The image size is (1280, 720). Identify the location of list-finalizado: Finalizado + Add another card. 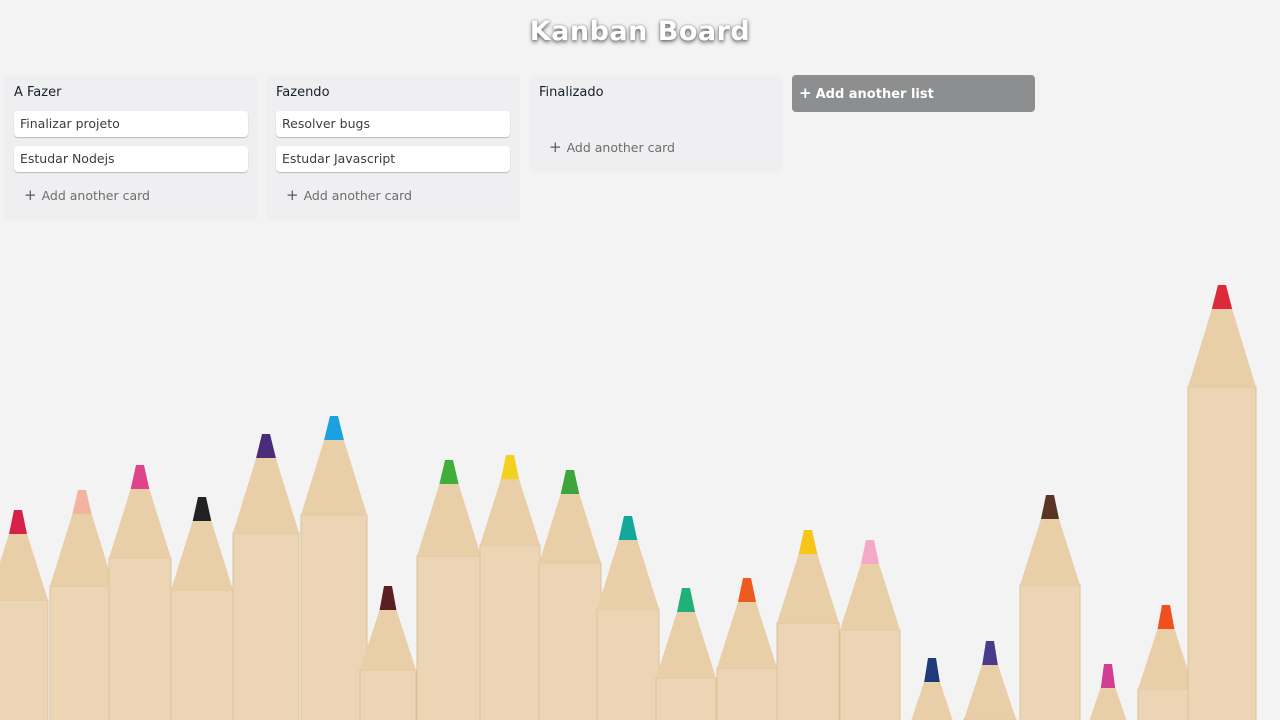
(656, 124).